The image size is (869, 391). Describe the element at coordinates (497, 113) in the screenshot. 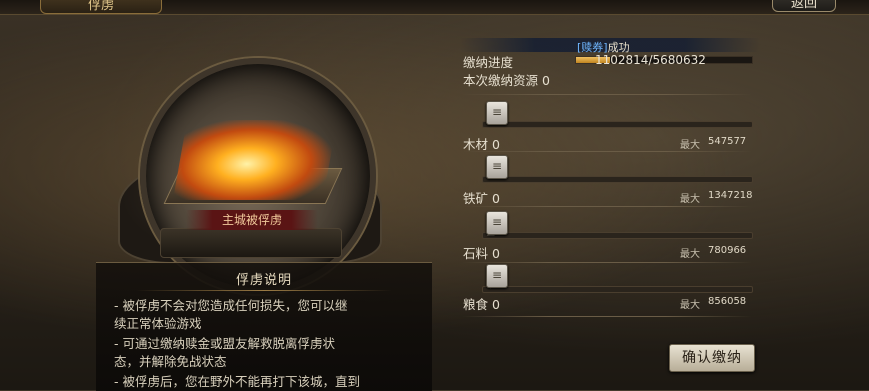

I see `wood-slider-handle` at that location.